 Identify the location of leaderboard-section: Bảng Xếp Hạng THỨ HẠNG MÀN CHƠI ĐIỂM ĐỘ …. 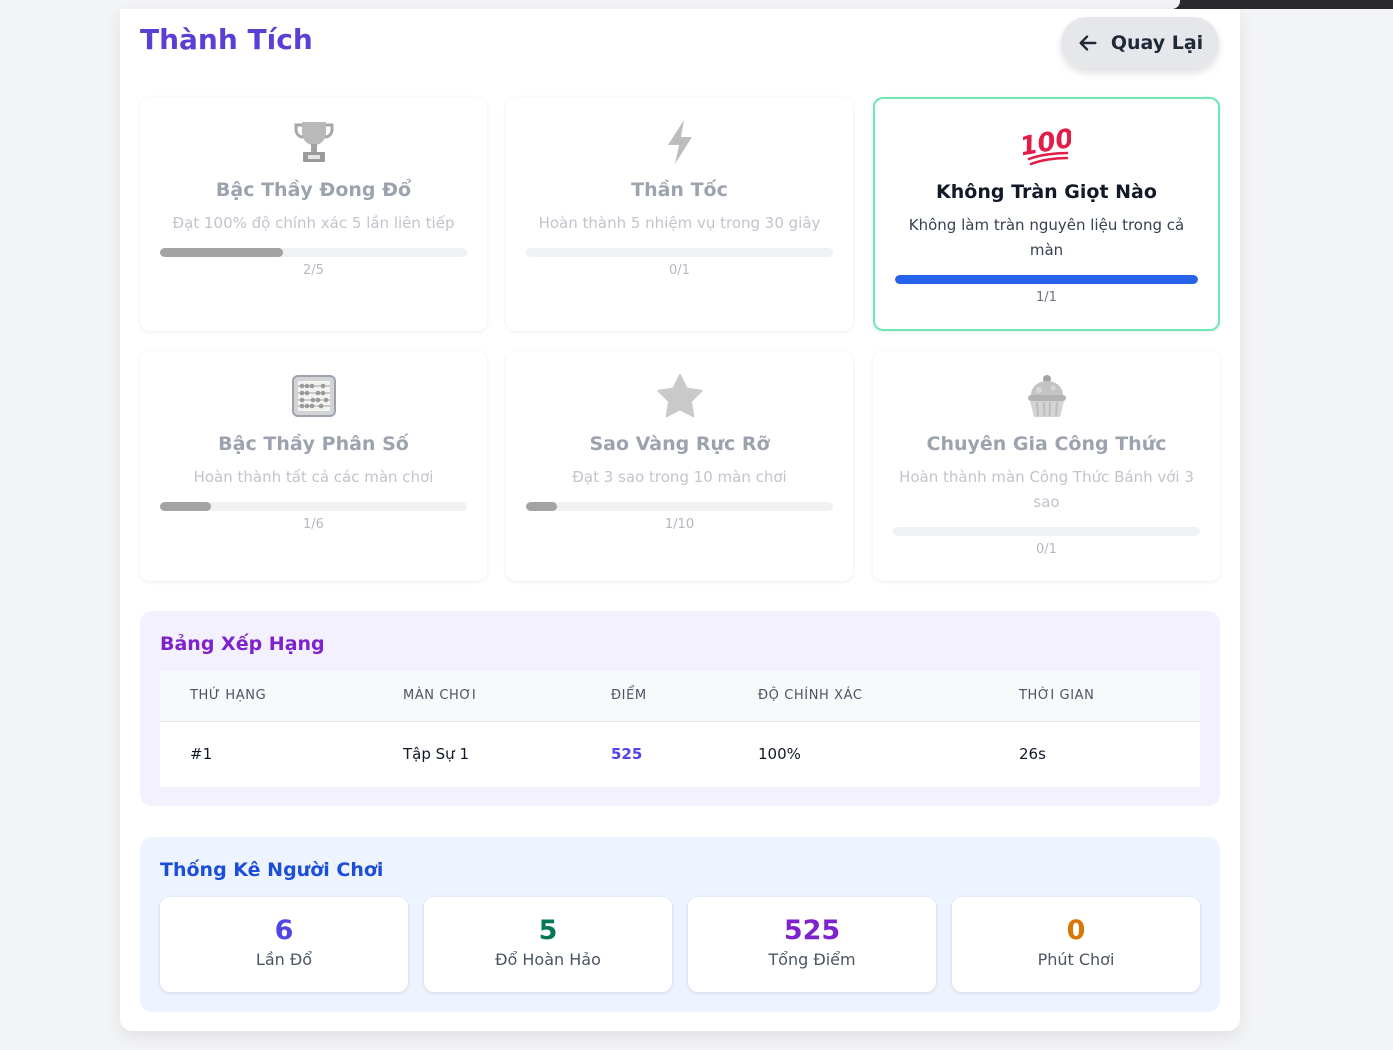
(680, 708).